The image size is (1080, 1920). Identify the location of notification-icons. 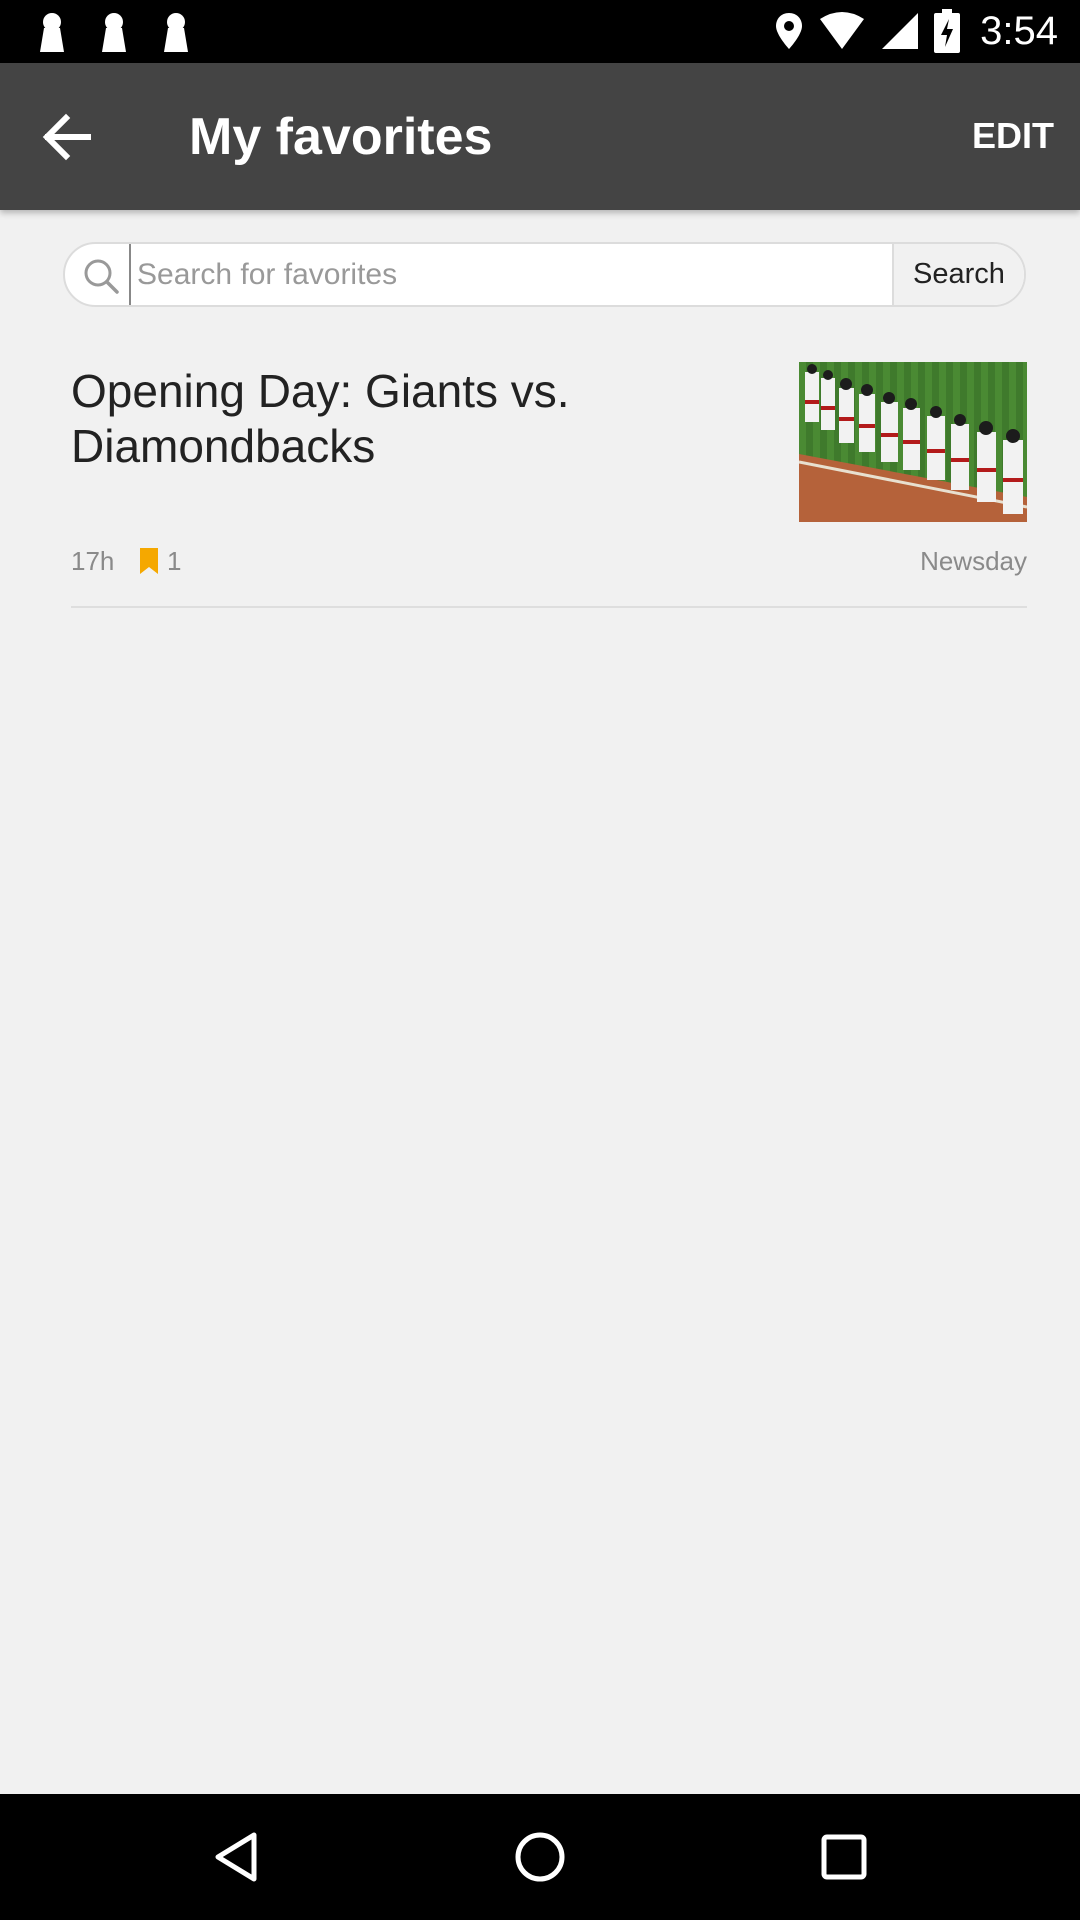
(114, 32).